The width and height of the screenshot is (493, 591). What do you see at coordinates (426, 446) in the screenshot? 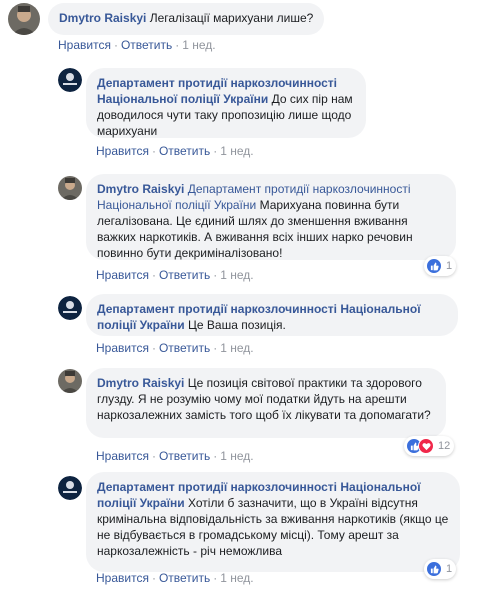
I see `love-reaction-icon` at bounding box center [426, 446].